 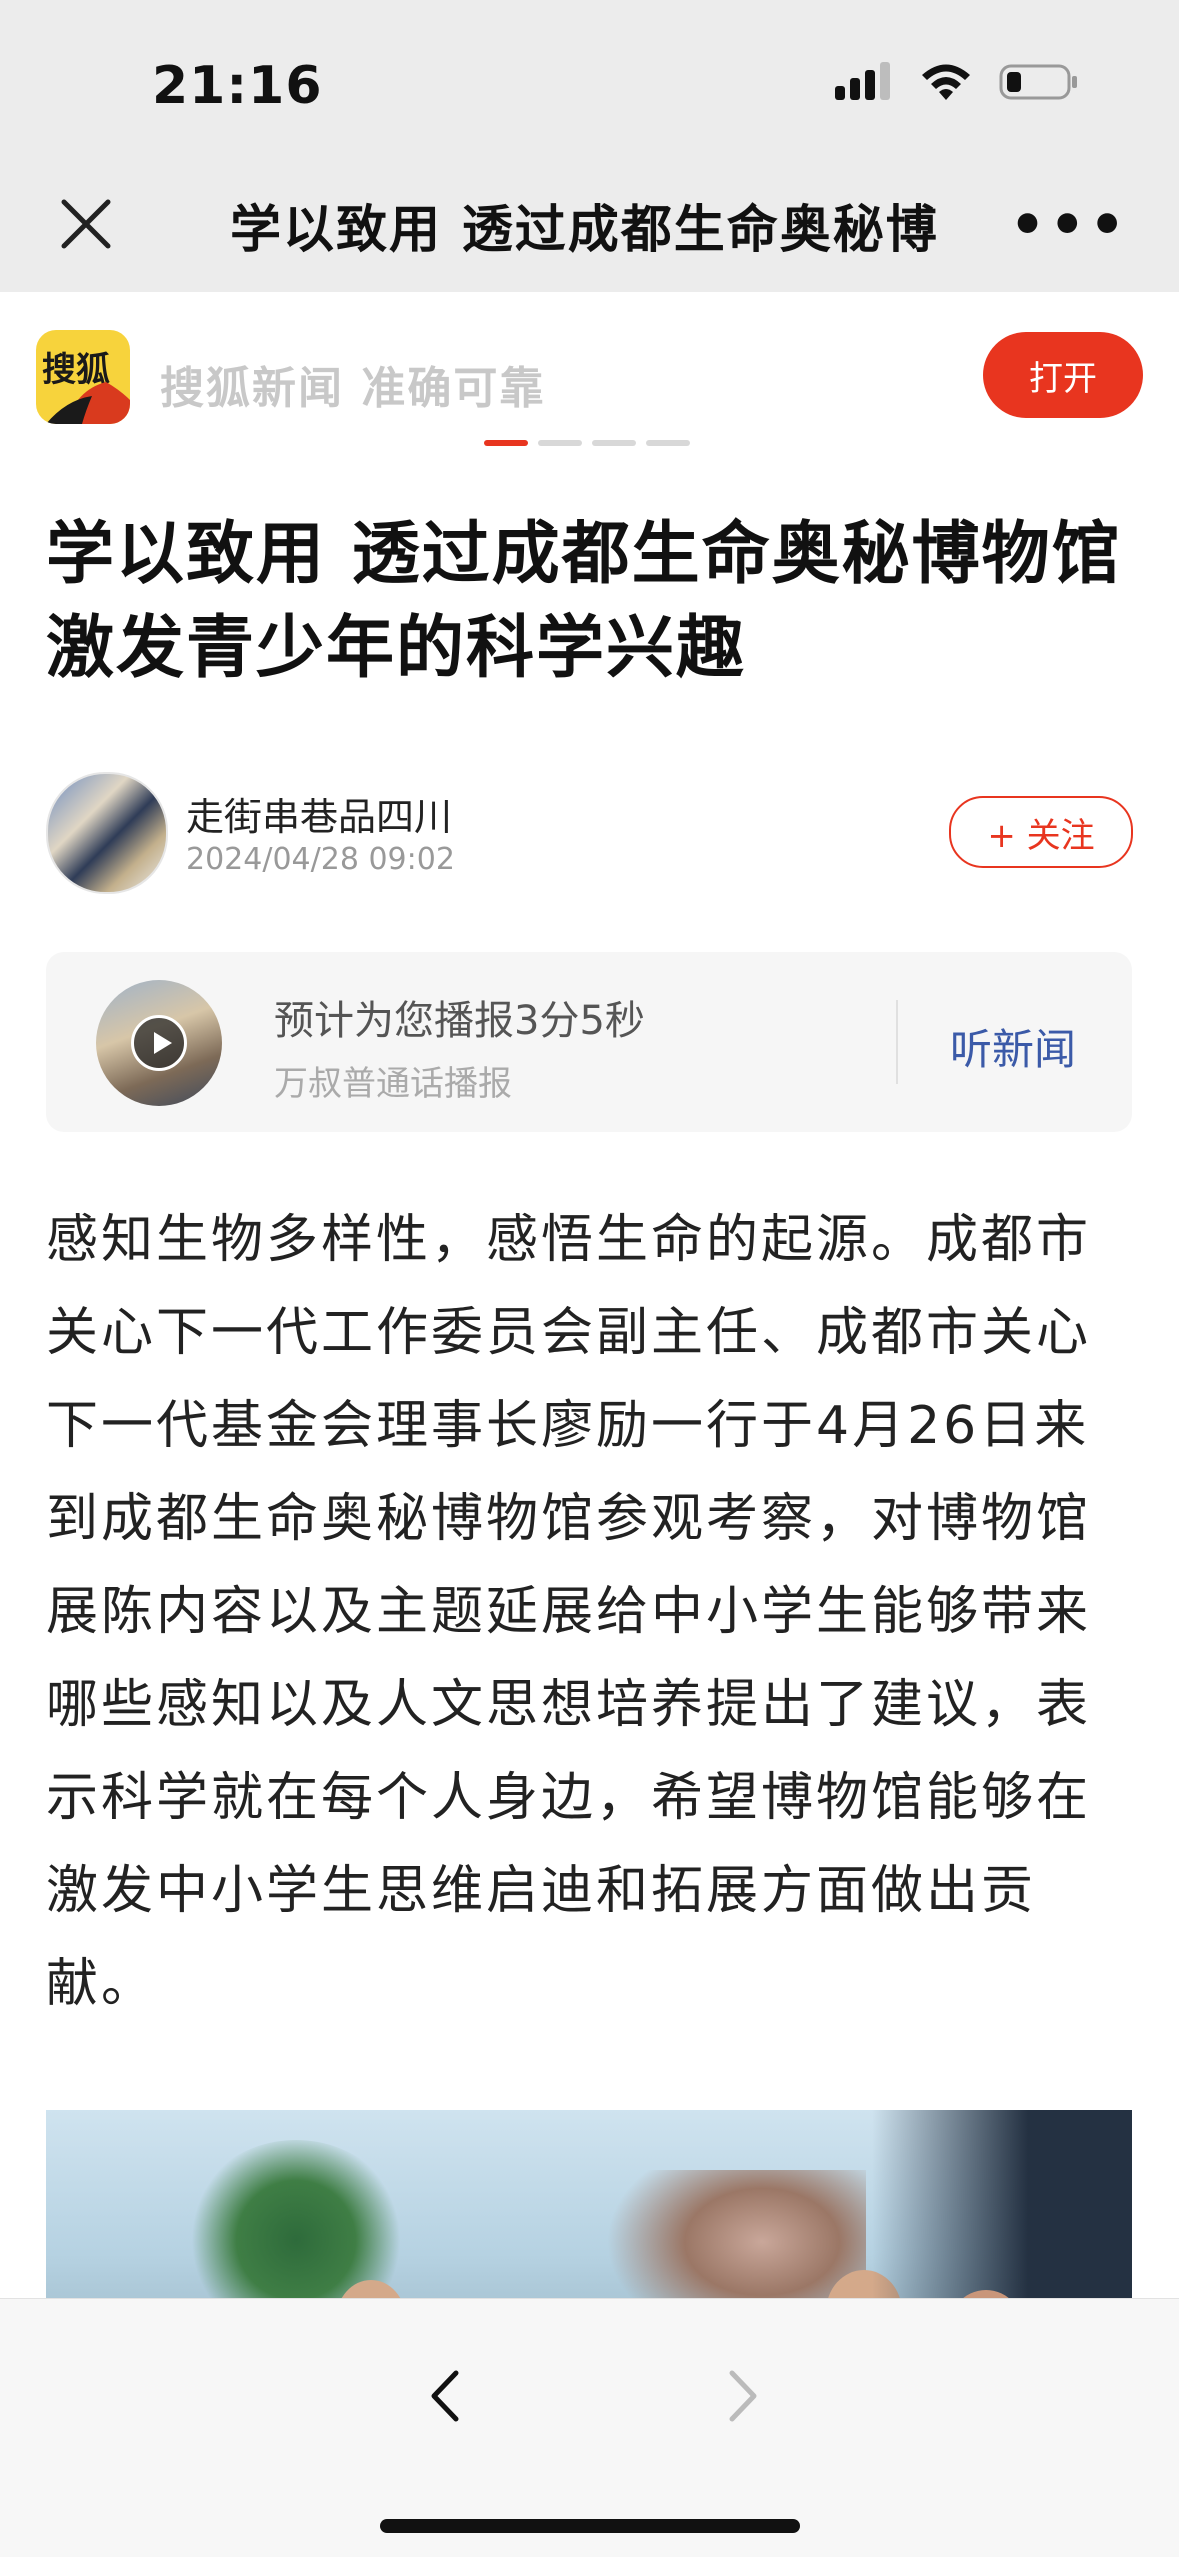 What do you see at coordinates (86, 224) in the screenshot?
I see `close-icon` at bounding box center [86, 224].